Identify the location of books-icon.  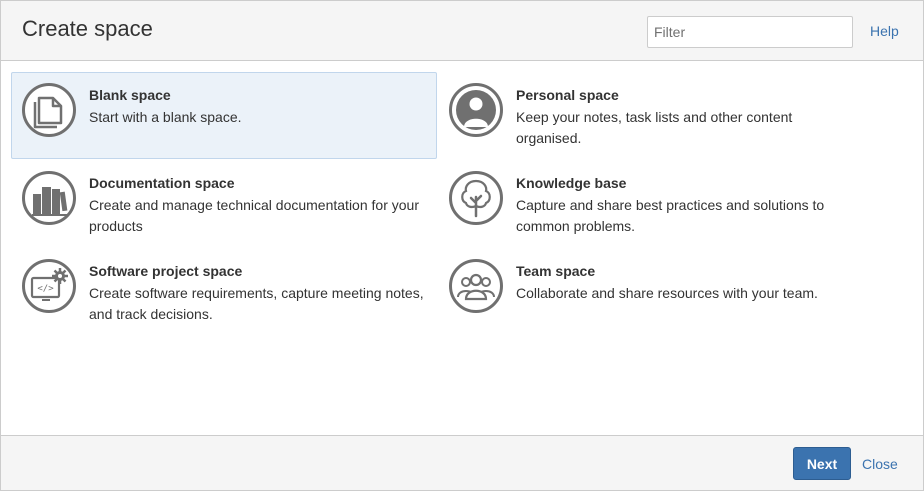
(49, 198).